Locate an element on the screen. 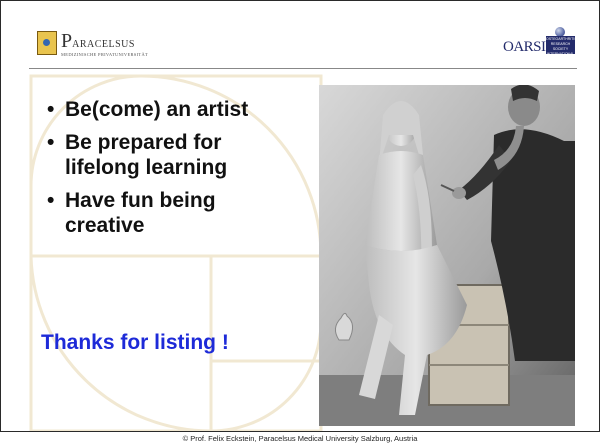  oarsi-wordmark: OARSI is located at coordinates (524, 47).